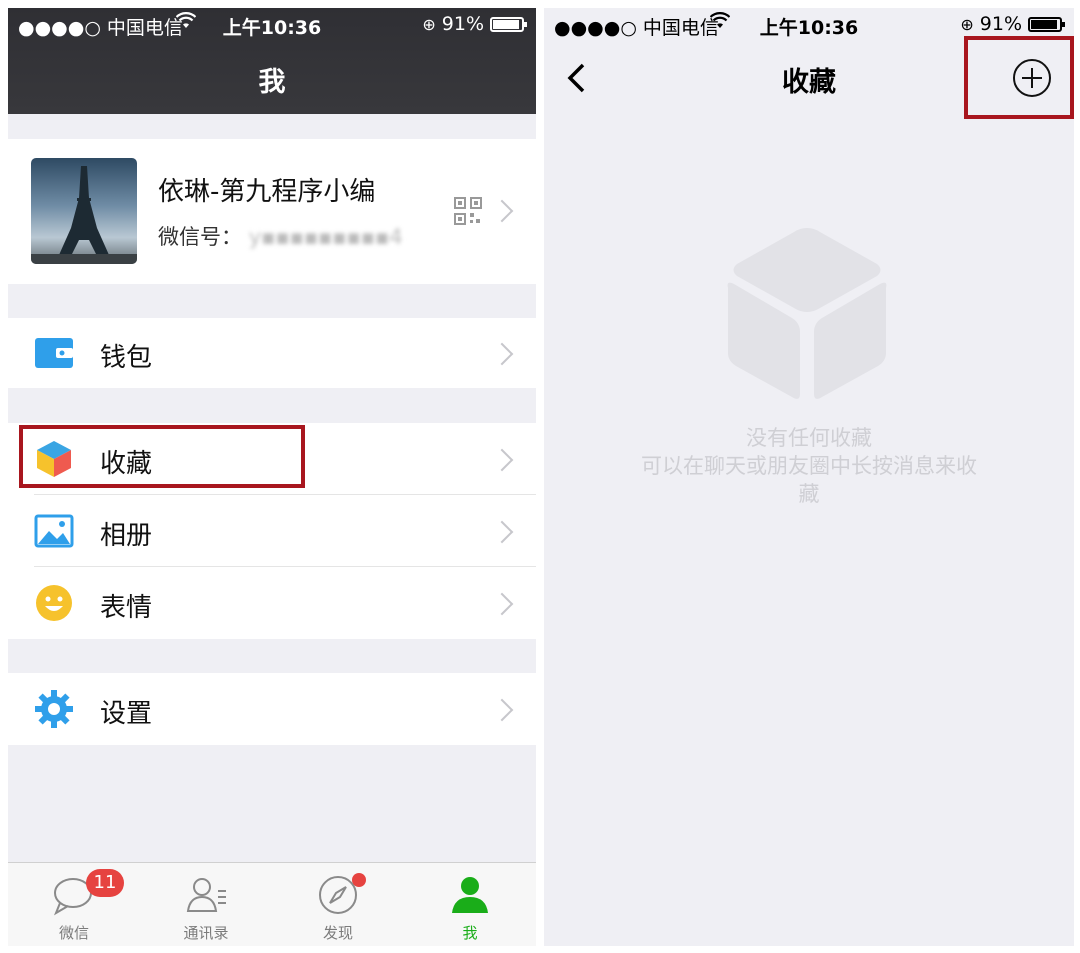 The height and width of the screenshot is (953, 1080). What do you see at coordinates (272, 82) in the screenshot?
I see `page-title: 我` at bounding box center [272, 82].